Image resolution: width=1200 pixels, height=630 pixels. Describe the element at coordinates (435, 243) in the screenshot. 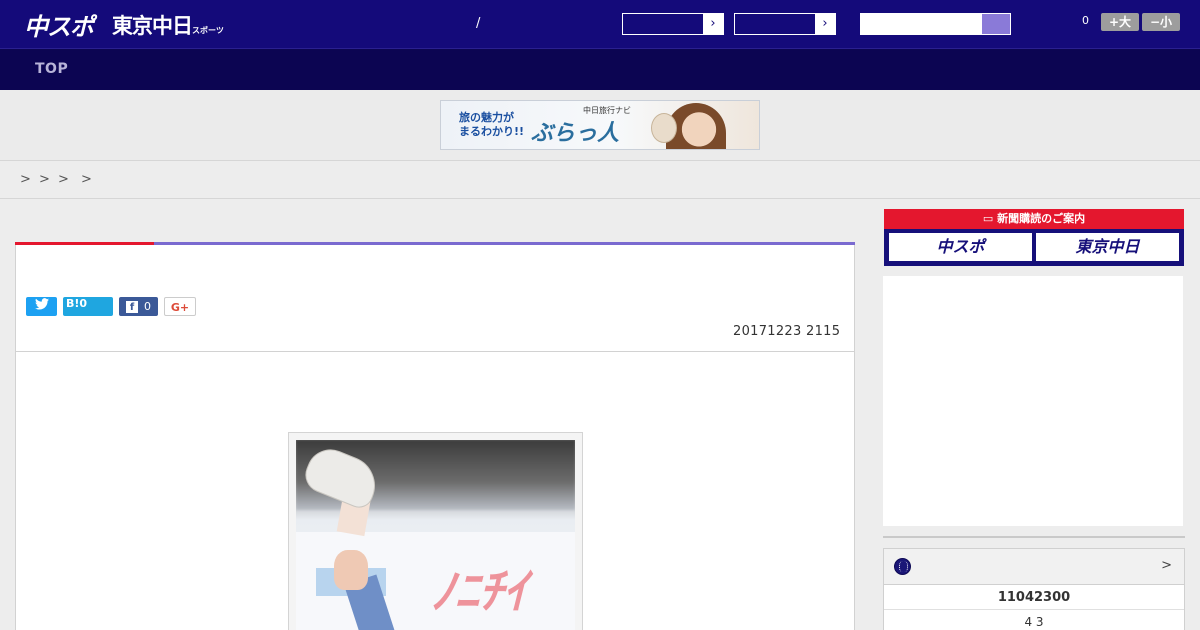

I see `category-tab-line` at that location.